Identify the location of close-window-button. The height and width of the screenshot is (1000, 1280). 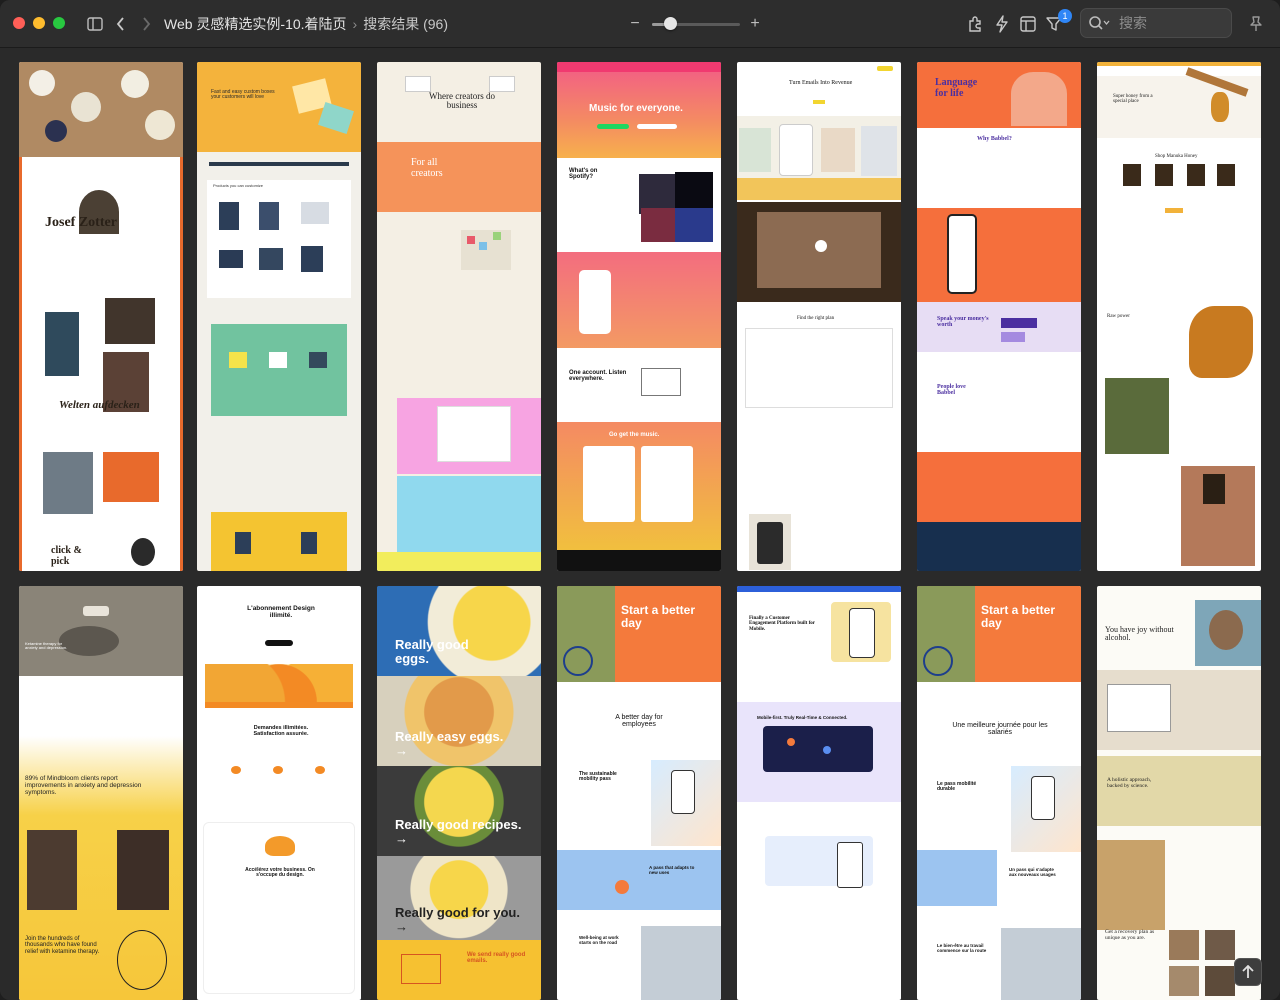
(19, 23).